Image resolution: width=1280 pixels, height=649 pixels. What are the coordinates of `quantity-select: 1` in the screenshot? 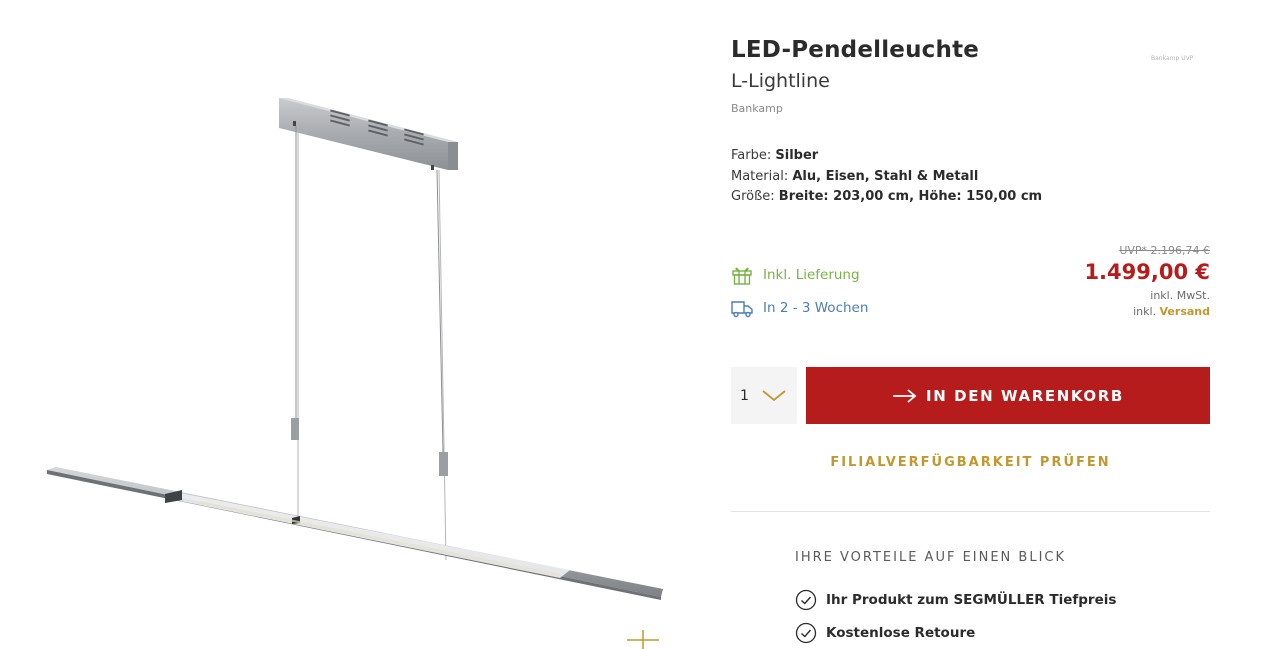 It's located at (764, 395).